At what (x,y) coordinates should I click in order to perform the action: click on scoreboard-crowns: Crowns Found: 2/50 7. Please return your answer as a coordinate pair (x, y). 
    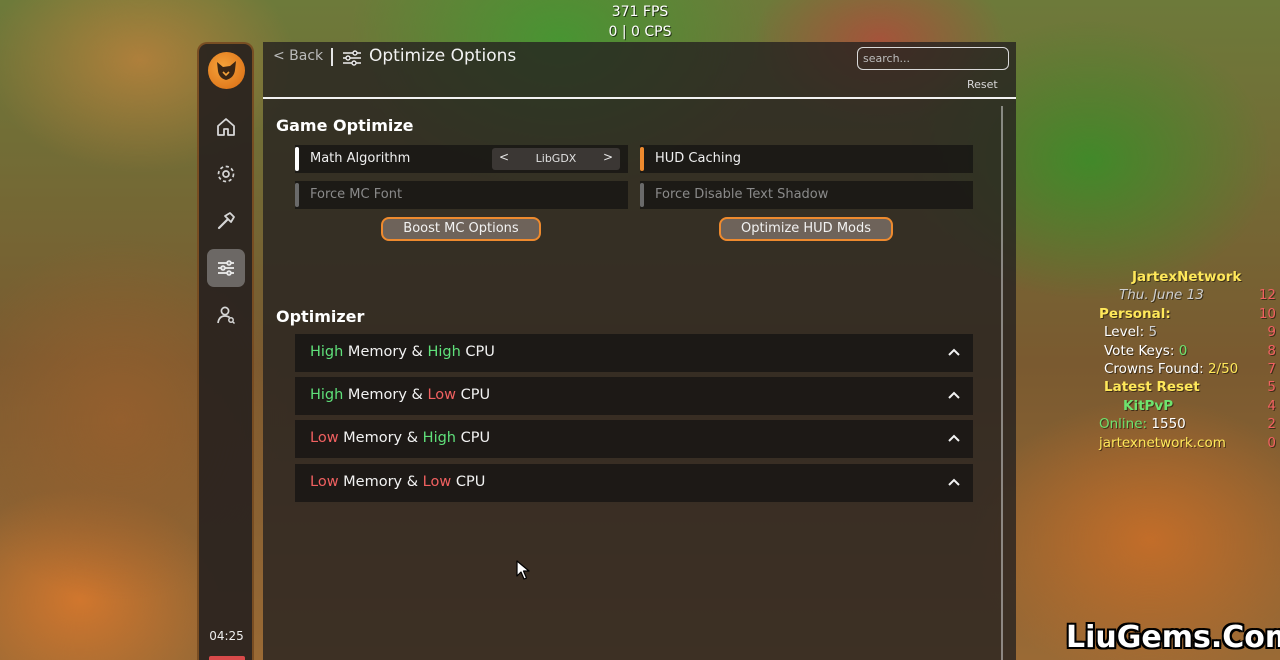
    Looking at the image, I should click on (1190, 368).